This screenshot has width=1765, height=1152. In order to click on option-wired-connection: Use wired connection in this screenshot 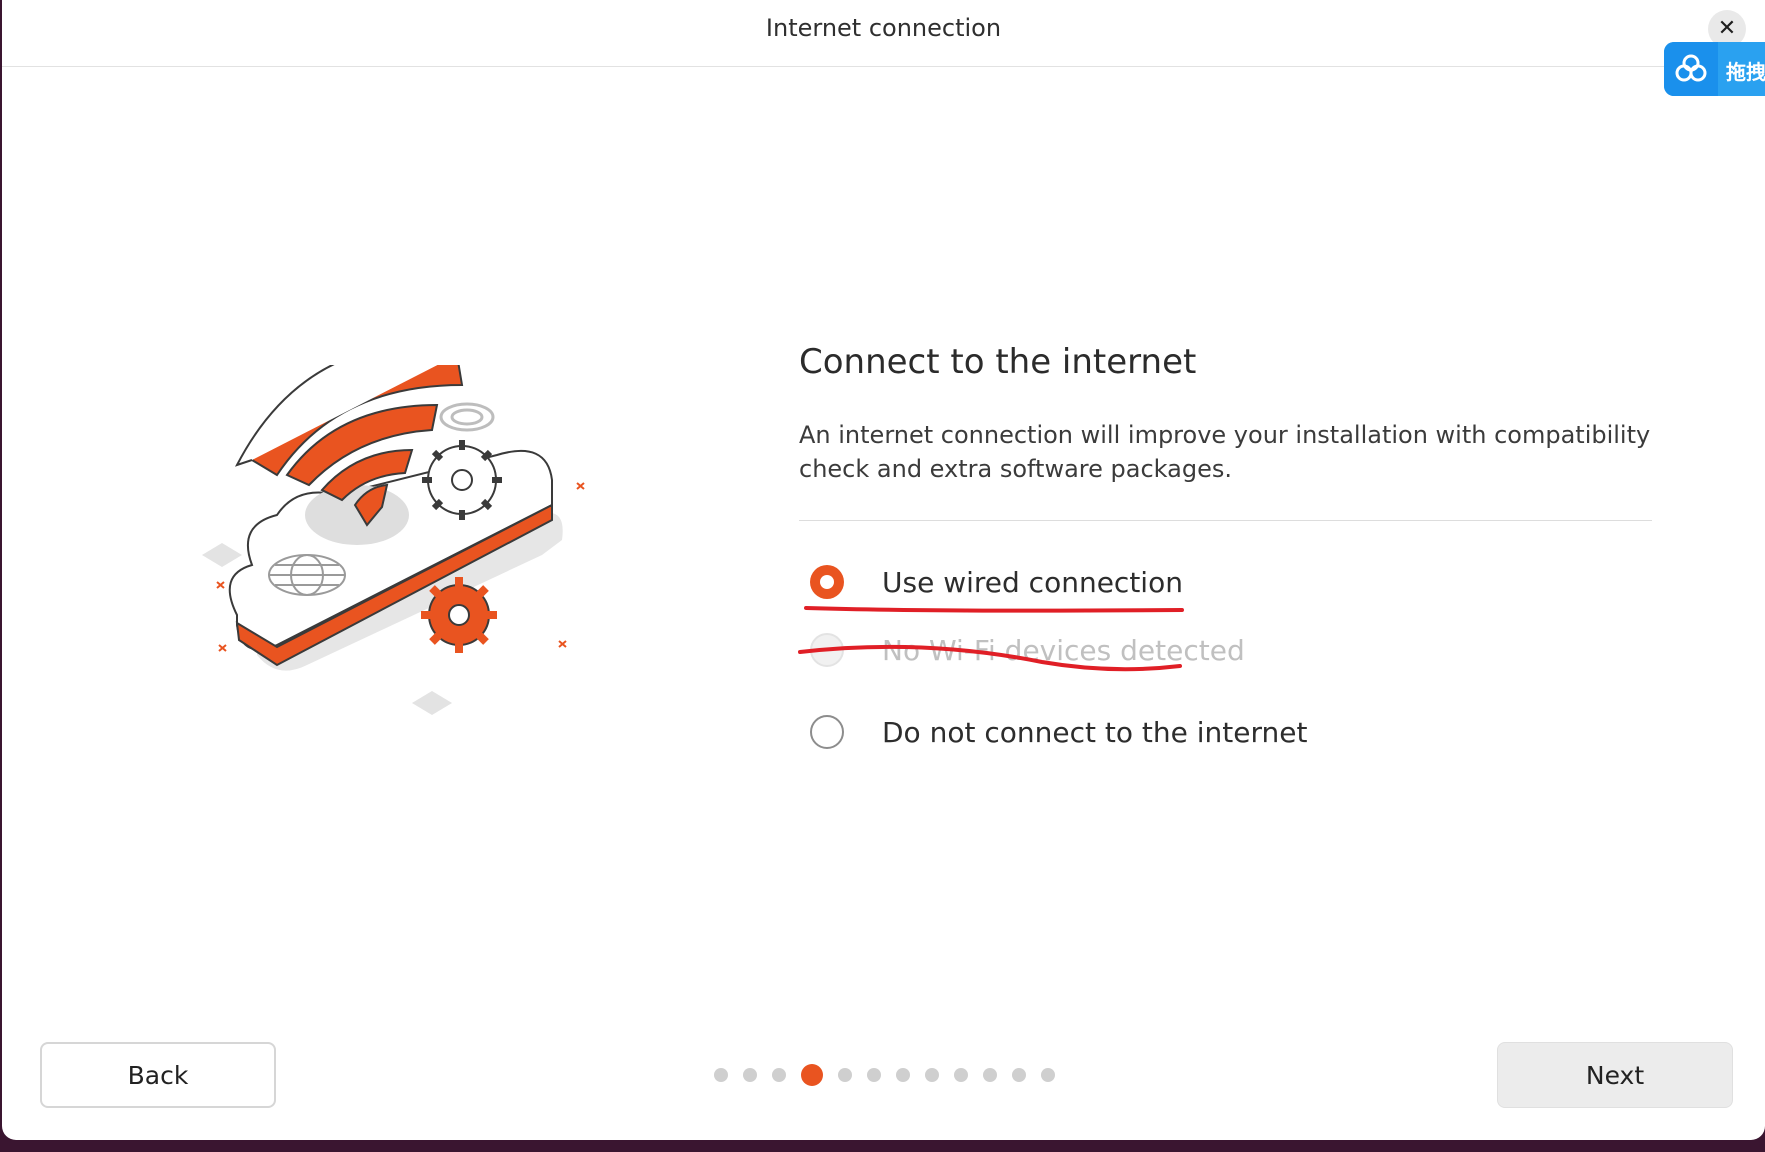, I will do `click(996, 582)`.